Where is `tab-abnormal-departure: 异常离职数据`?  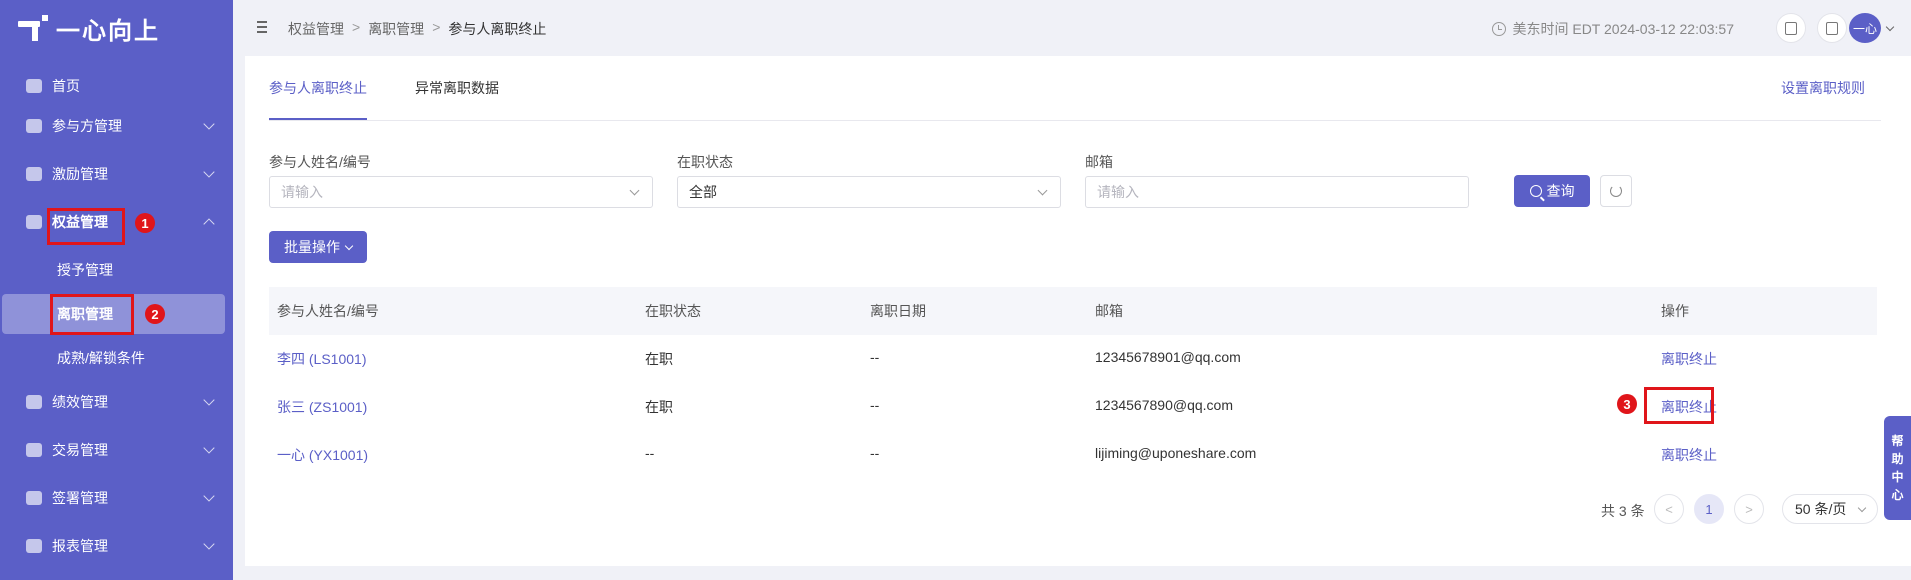 tab-abnormal-departure: 异常离职数据 is located at coordinates (457, 88).